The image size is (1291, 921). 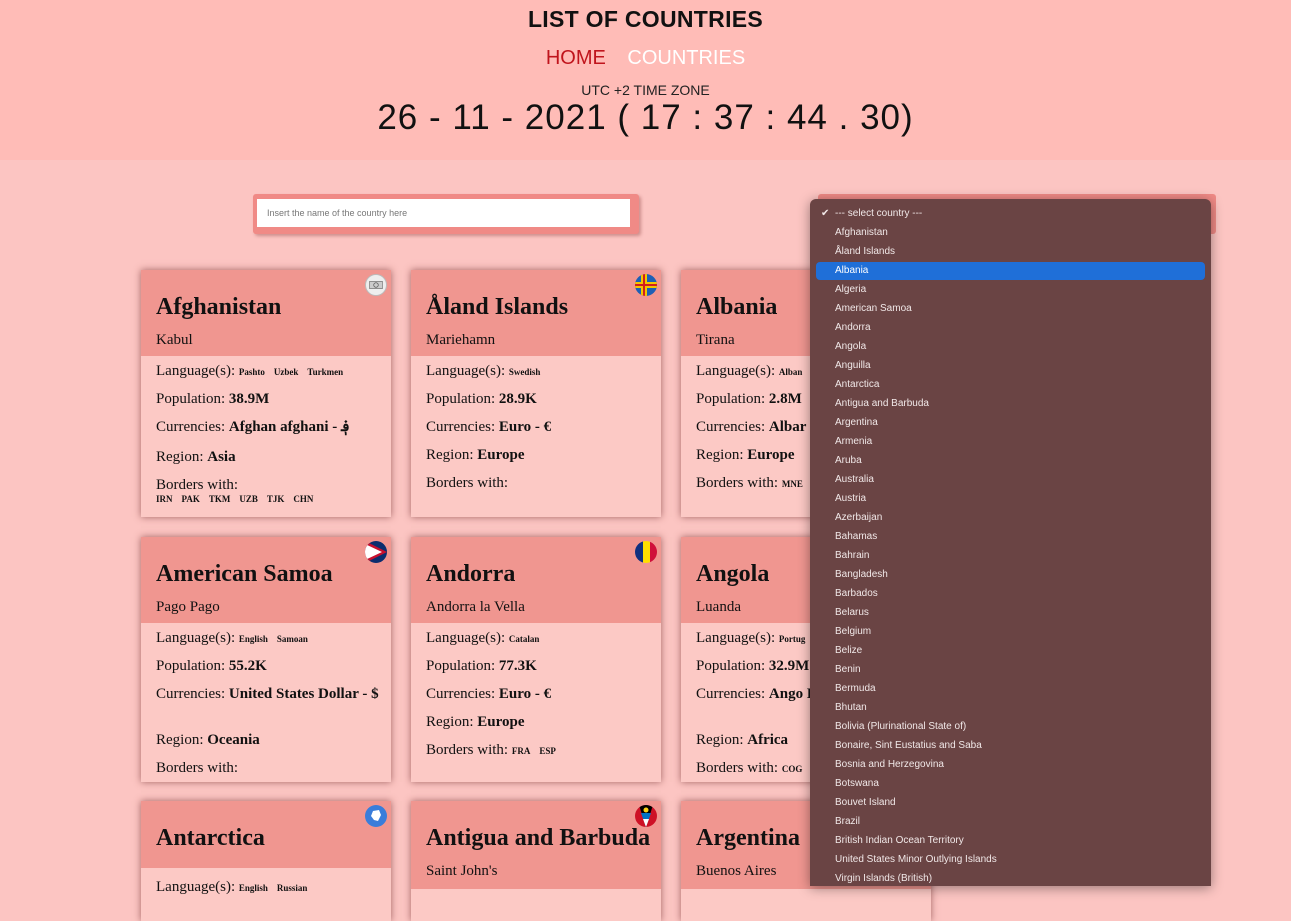 I want to click on nav-countries-link: COUNTRIES, so click(x=686, y=58).